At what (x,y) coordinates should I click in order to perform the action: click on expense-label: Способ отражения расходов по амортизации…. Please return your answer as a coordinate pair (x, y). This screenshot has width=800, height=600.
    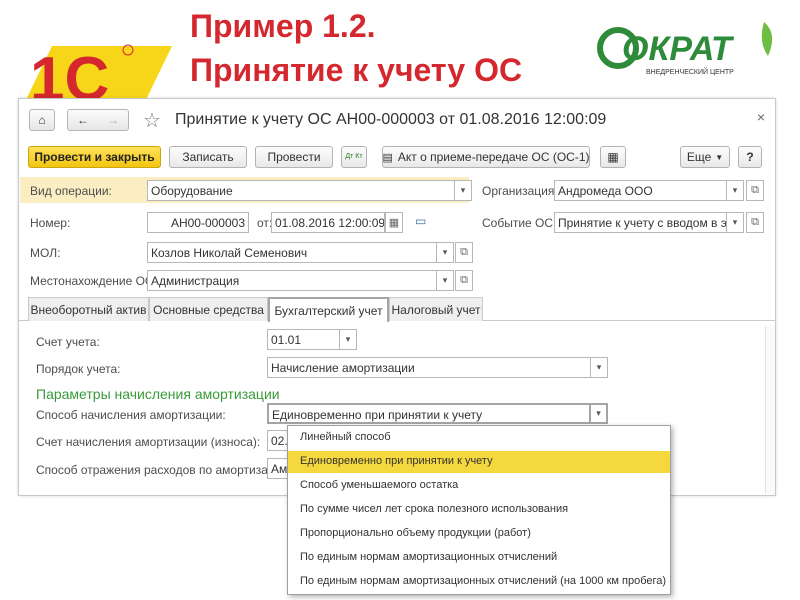
    Looking at the image, I should click on (164, 470).